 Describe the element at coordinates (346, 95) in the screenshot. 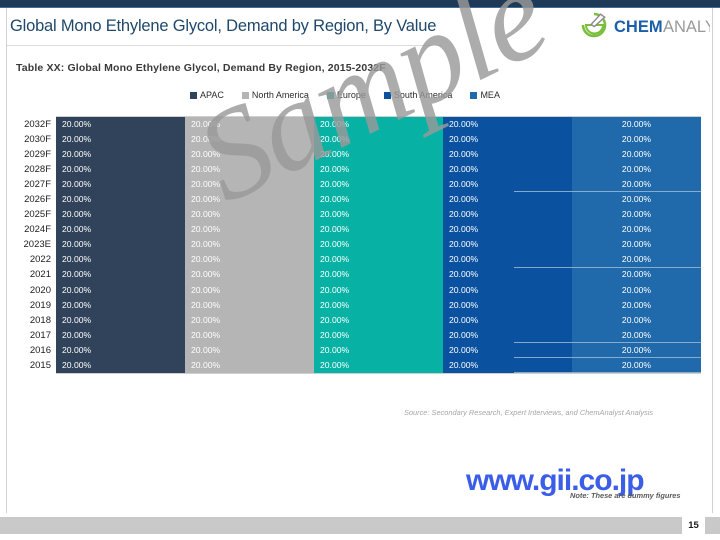

I see `legend-item-europe: Europe` at that location.